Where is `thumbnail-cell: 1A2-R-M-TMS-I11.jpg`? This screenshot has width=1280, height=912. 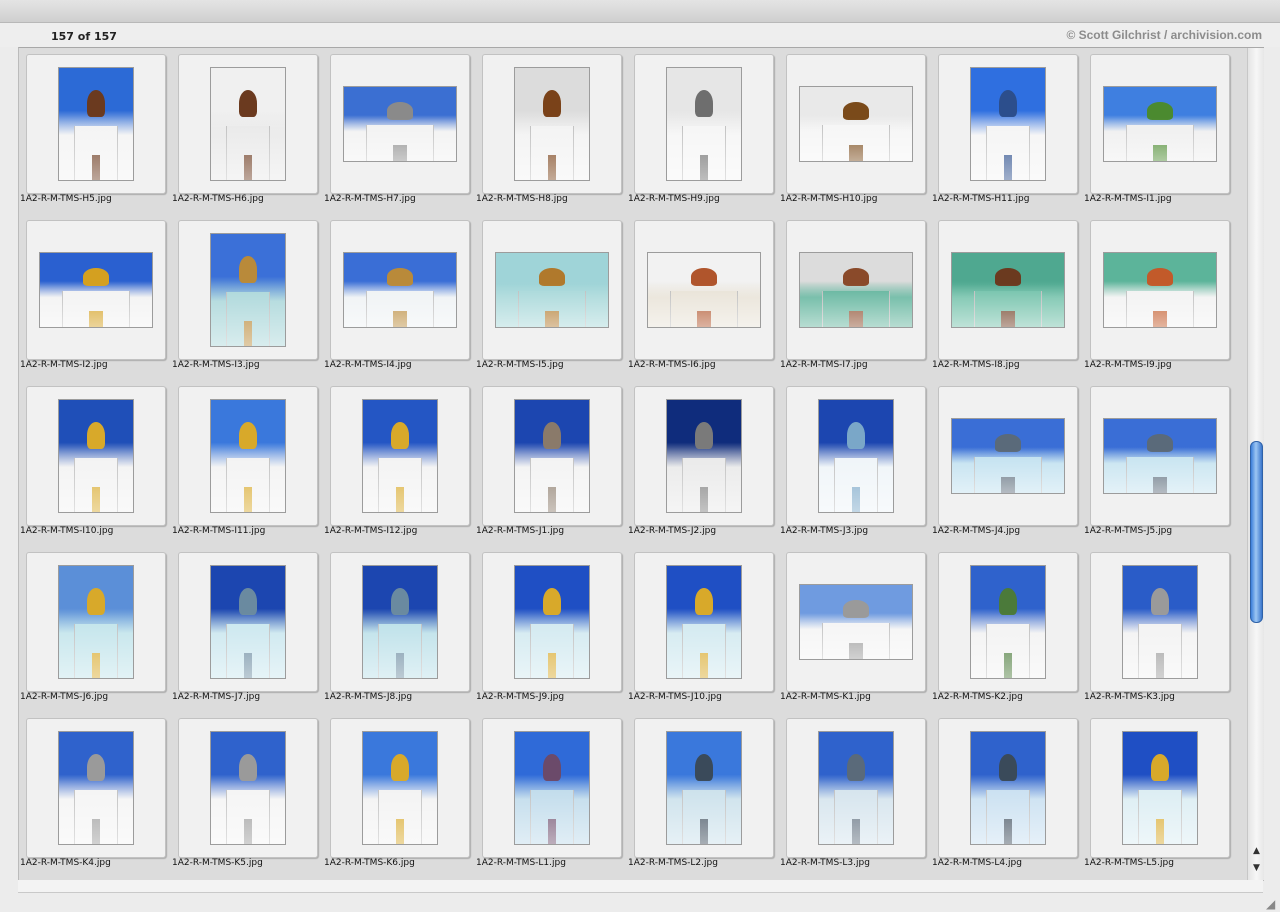
thumbnail-cell: 1A2-R-M-TMS-I11.jpg is located at coordinates (247, 463).